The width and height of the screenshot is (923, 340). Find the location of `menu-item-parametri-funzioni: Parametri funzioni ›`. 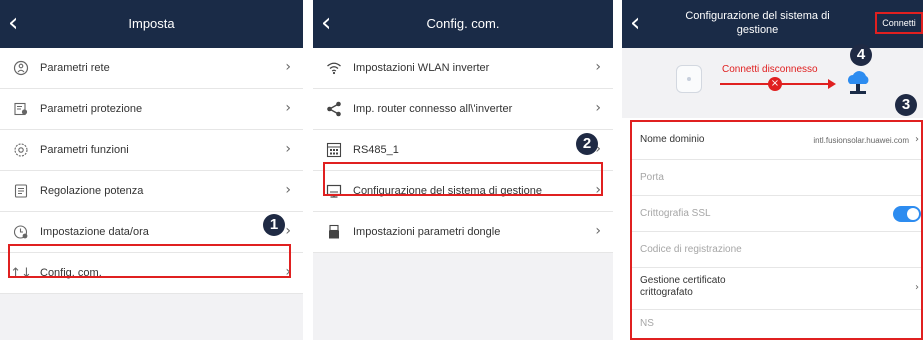

menu-item-parametri-funzioni: Parametri funzioni › is located at coordinates (151, 150).